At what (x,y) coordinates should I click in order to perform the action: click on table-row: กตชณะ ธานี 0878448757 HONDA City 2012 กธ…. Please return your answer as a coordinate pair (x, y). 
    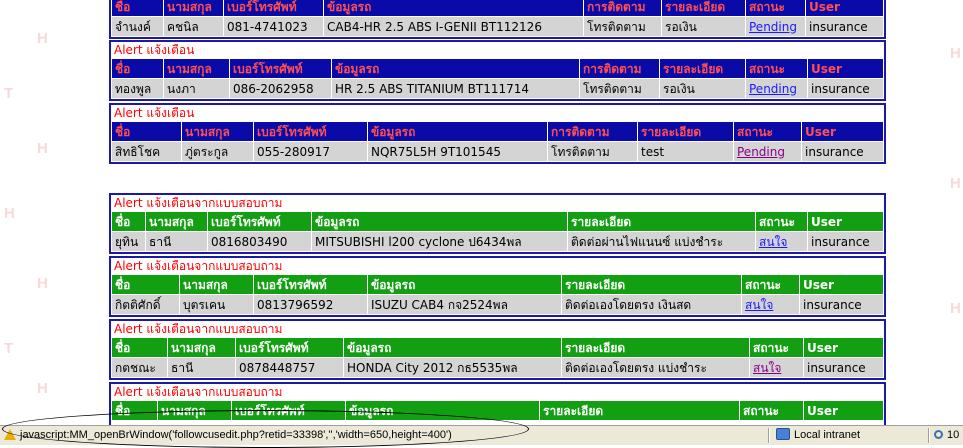
    Looking at the image, I should click on (497, 367).